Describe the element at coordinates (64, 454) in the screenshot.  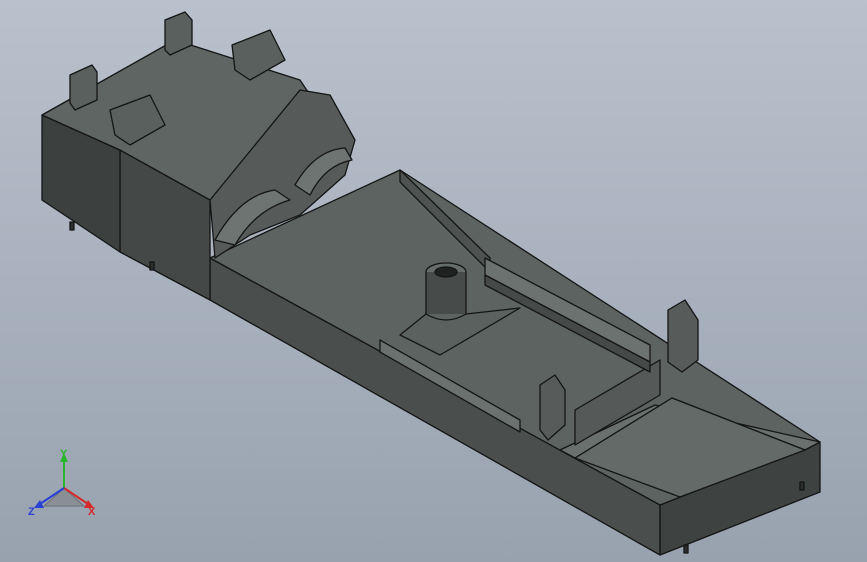
I see `y-axis-label: Y` at that location.